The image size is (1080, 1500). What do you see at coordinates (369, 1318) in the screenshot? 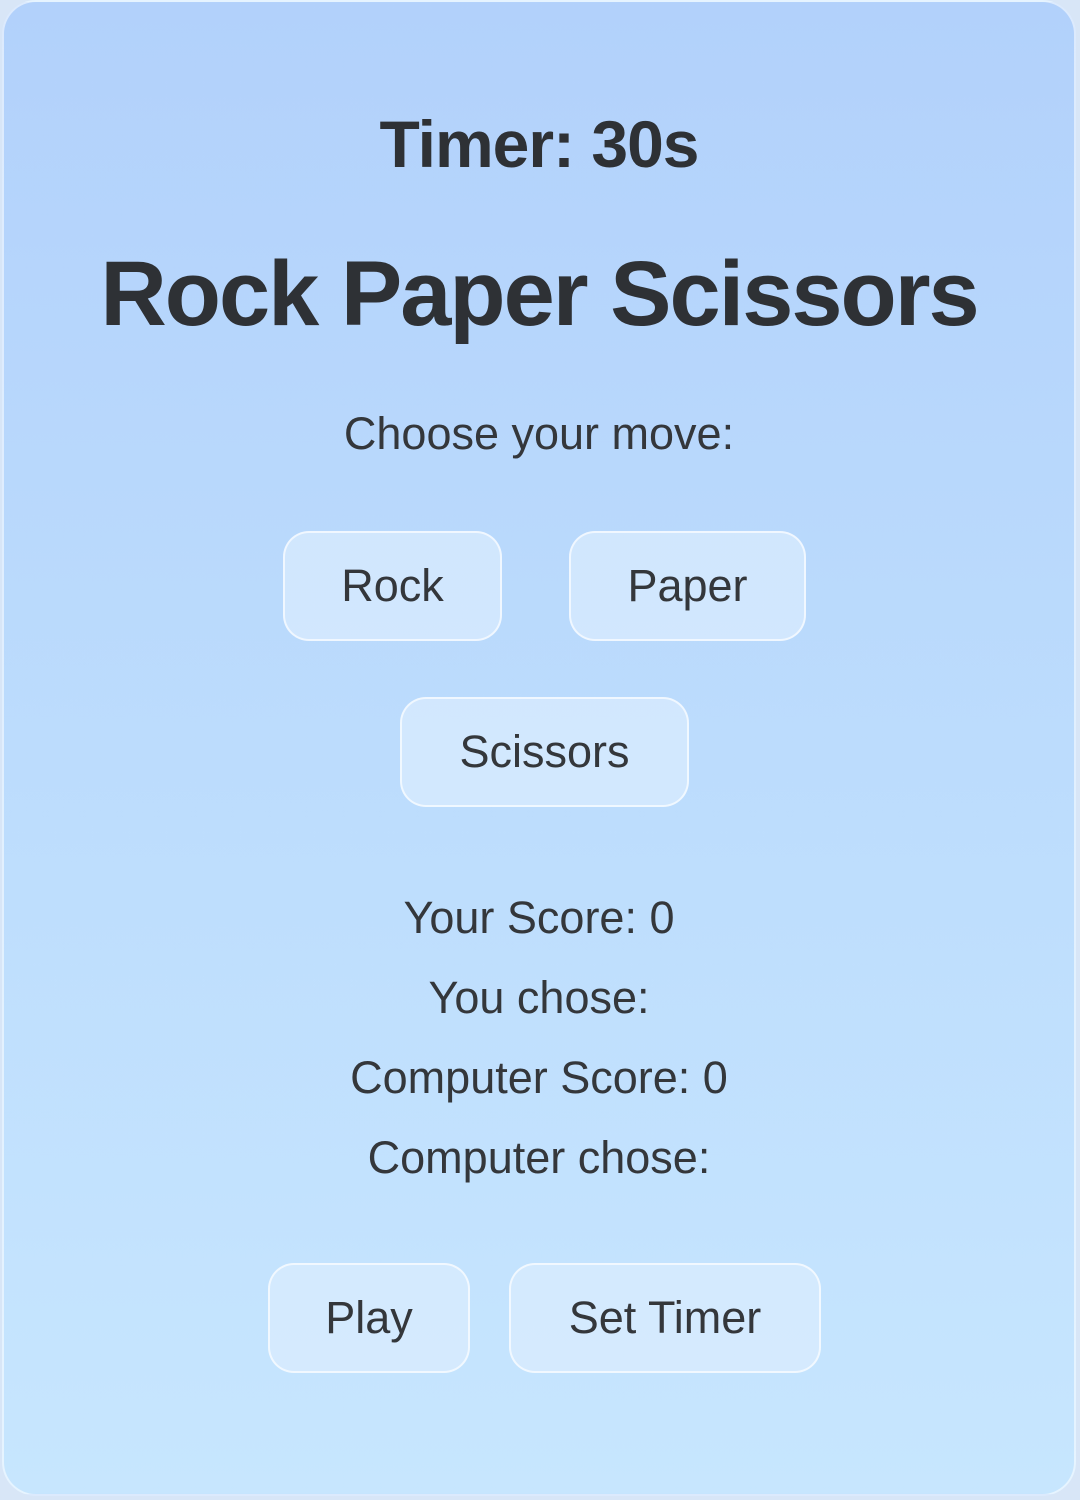
I see `play-button: Play` at bounding box center [369, 1318].